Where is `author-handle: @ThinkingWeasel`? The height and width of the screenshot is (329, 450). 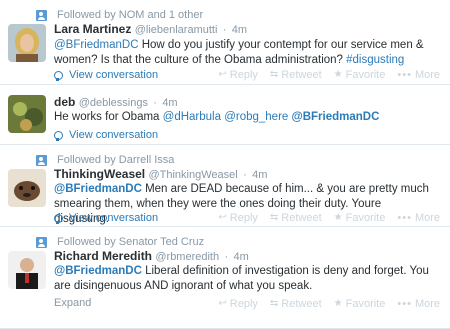
author-handle: @ThinkingWeasel is located at coordinates (192, 175).